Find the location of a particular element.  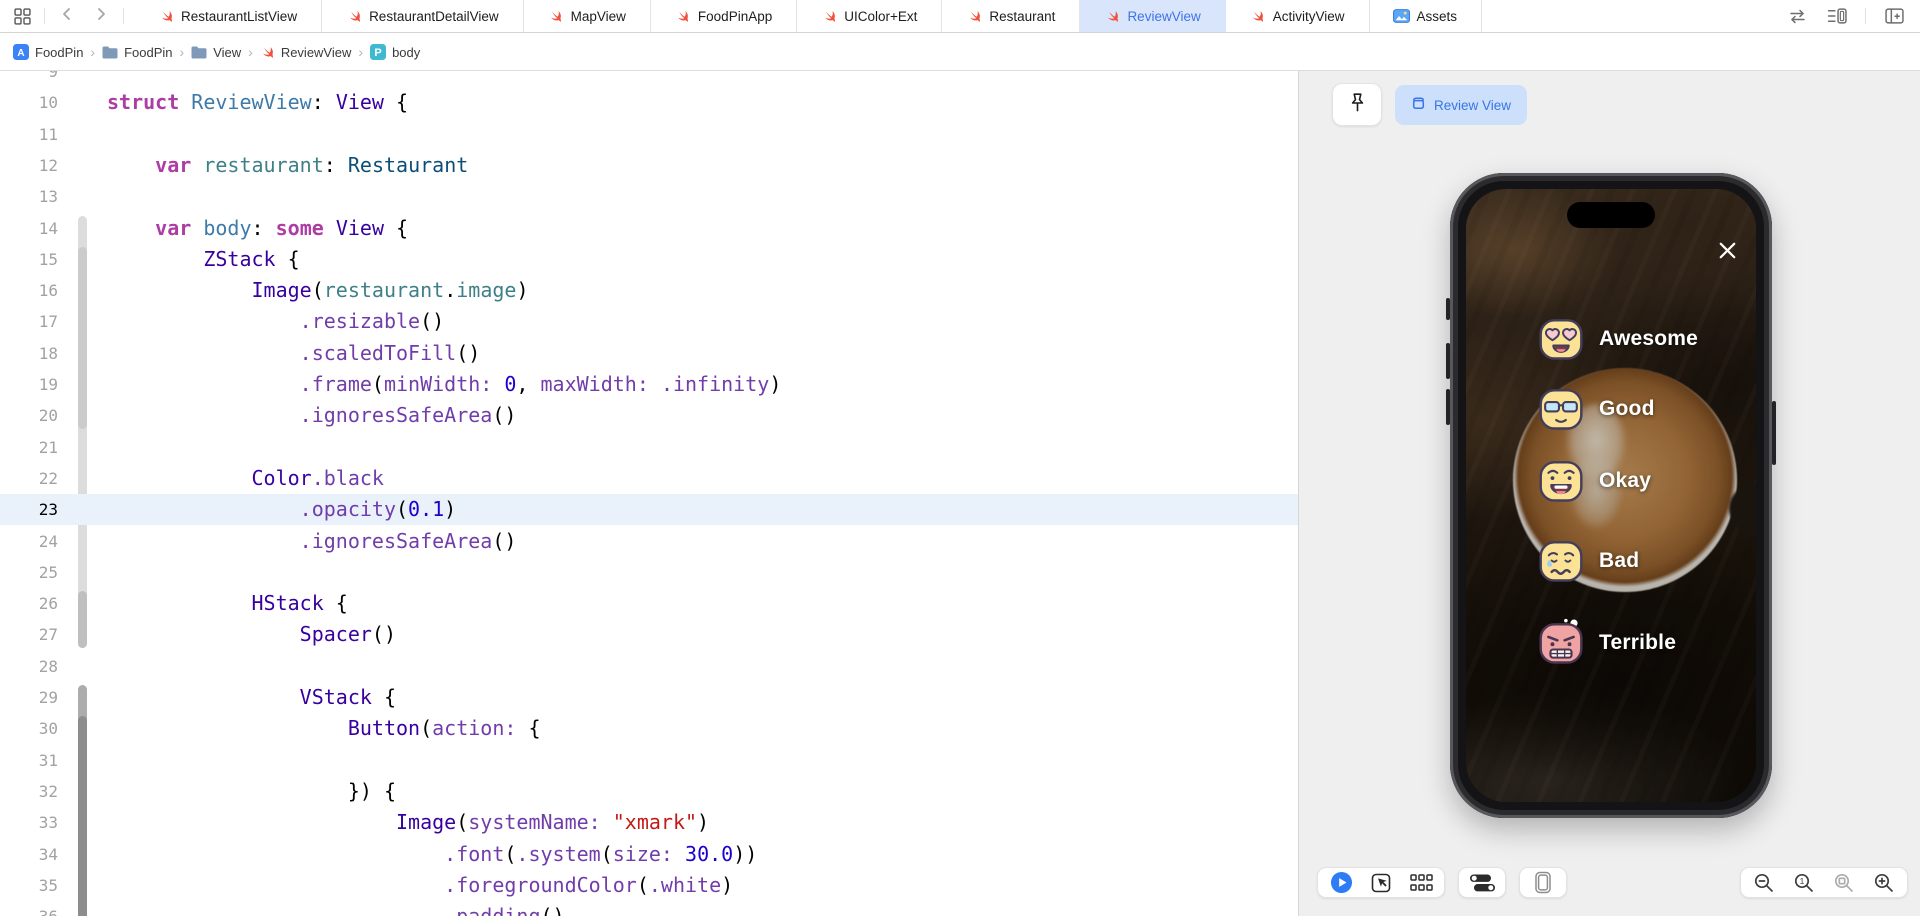

code-text: Button(action: { is located at coordinates (444, 728).